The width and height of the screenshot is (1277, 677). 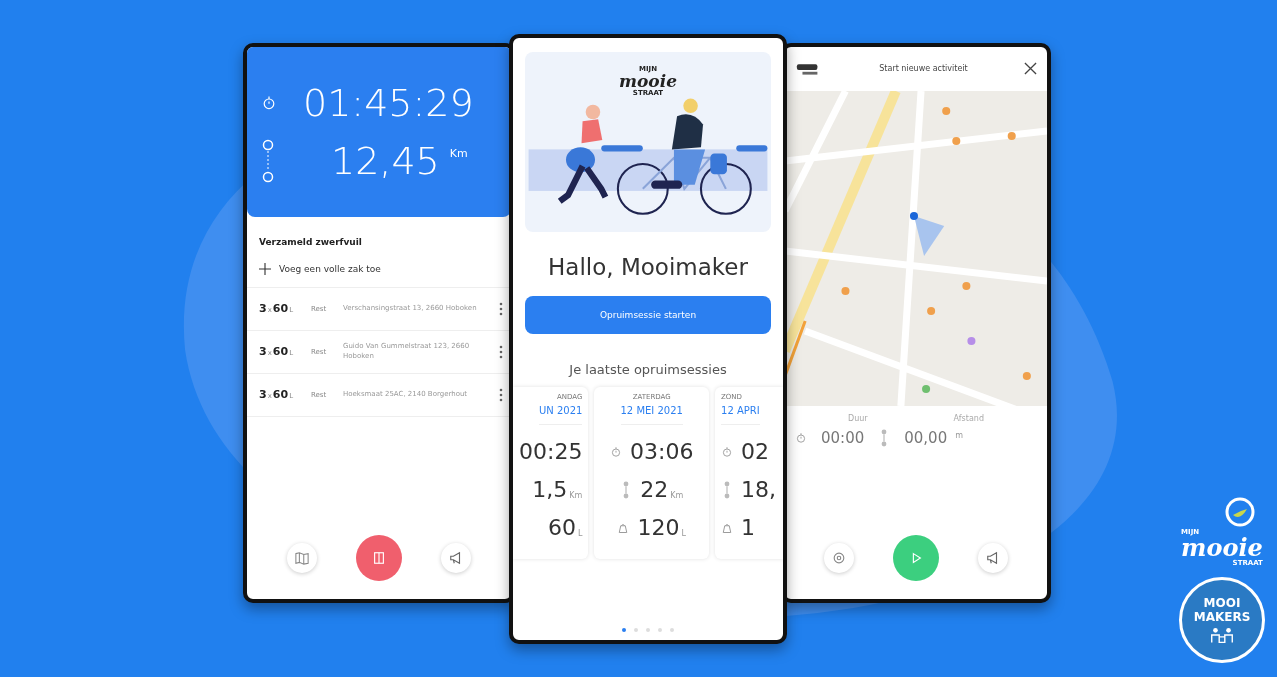 I want to click on page-dot, so click(x=624, y=629).